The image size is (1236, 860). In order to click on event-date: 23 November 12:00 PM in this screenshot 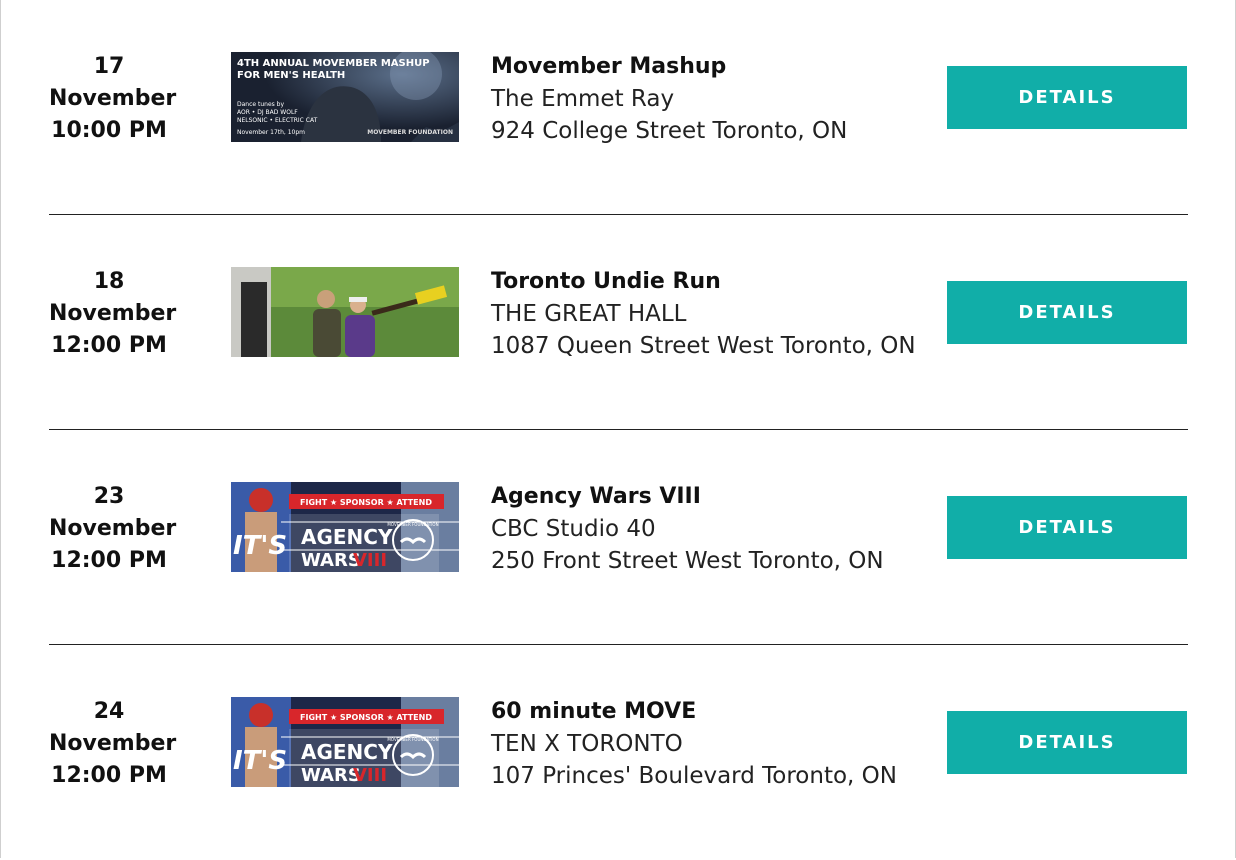, I will do `click(113, 529)`.